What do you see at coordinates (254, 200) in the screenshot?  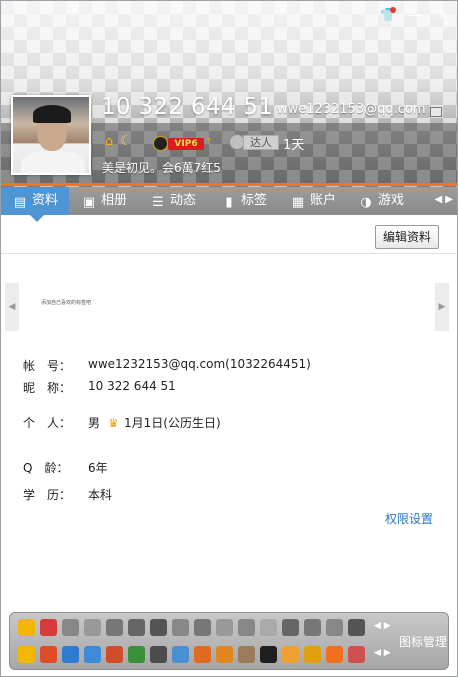 I see `tab-label: 标签` at bounding box center [254, 200].